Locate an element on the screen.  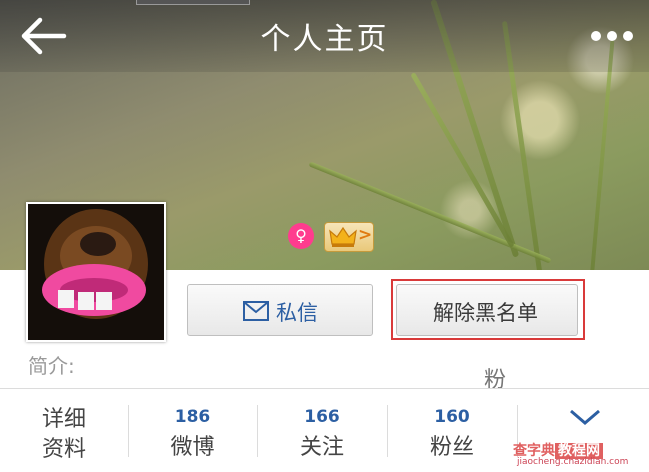
weibo-count: 186 is located at coordinates (192, 417).